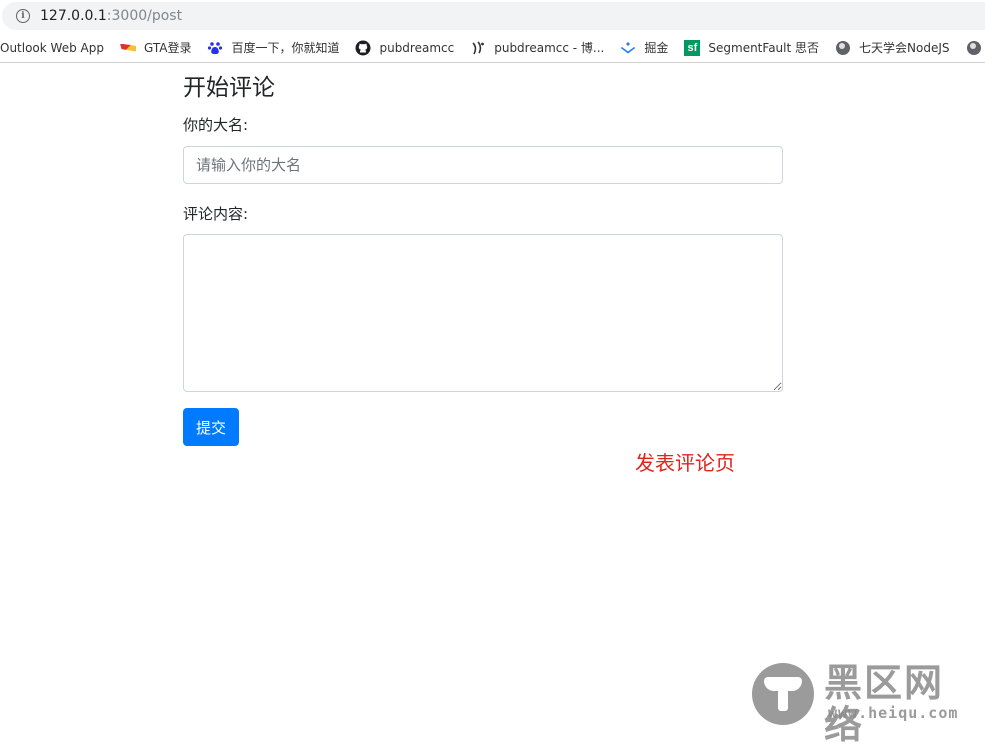 This screenshot has height=747, width=985. Describe the element at coordinates (363, 48) in the screenshot. I see `github-icon` at that location.